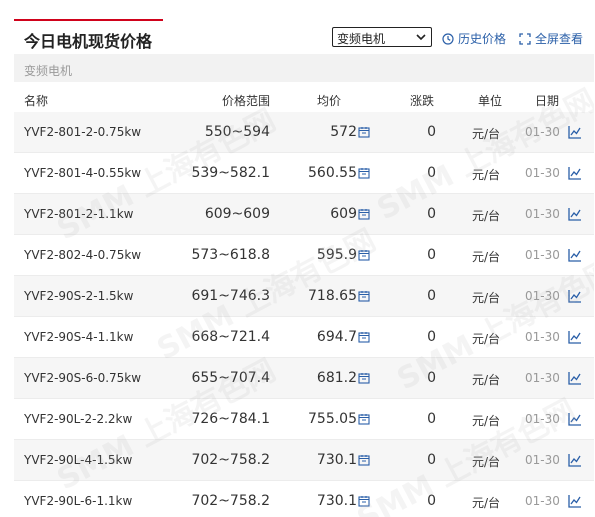 Image resolution: width=595 pixels, height=517 pixels. I want to click on category-bar: 变频电机, so click(304, 68).